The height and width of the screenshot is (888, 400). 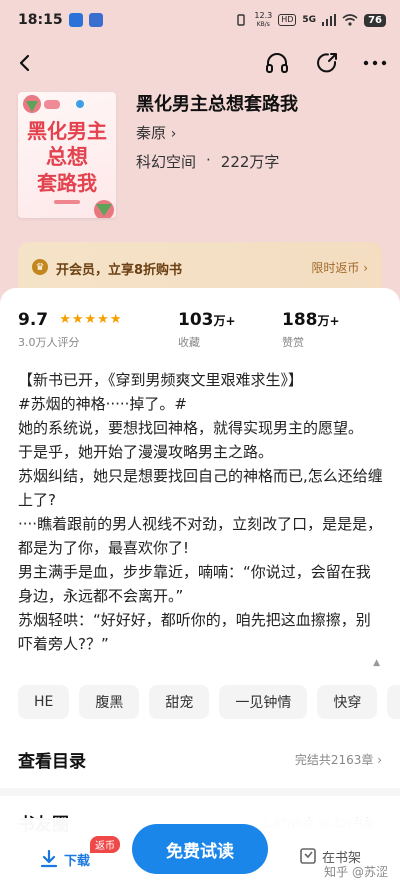 What do you see at coordinates (263, 702) in the screenshot?
I see `tag-item: 一见钟情` at bounding box center [263, 702].